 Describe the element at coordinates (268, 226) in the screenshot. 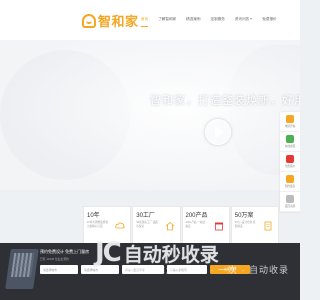

I see `document-icon` at that location.